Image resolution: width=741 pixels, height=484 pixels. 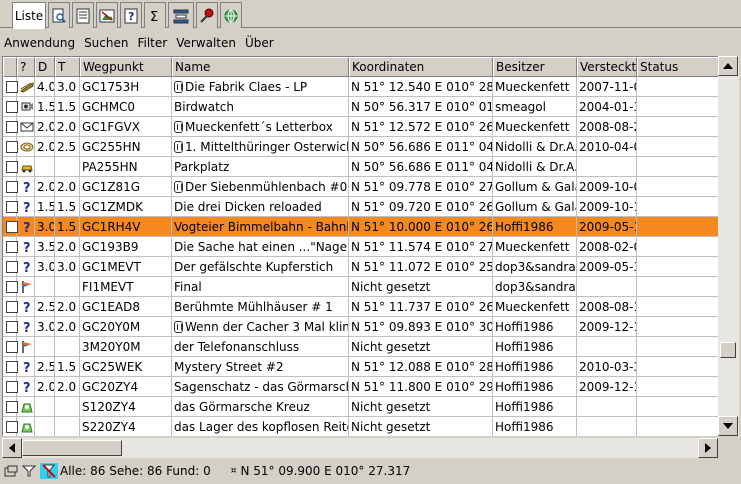 What do you see at coordinates (260, 247) in the screenshot?
I see `name-cell: Die Sache hat einen ..."Nagel"` at bounding box center [260, 247].